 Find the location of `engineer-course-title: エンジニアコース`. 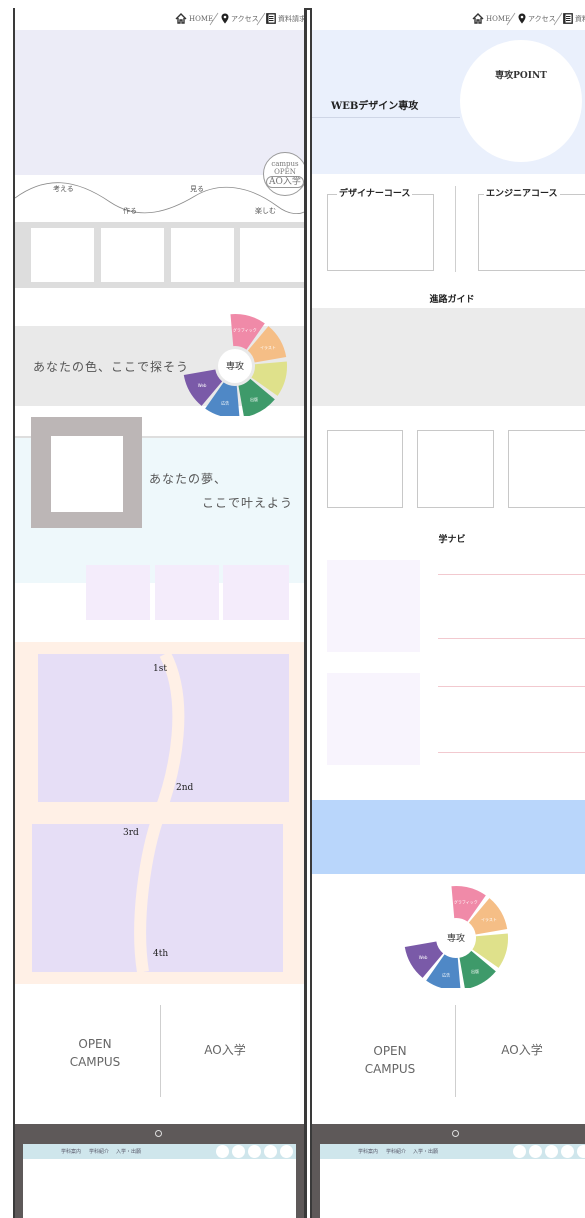

engineer-course-title: エンジニアコース is located at coordinates (522, 192).